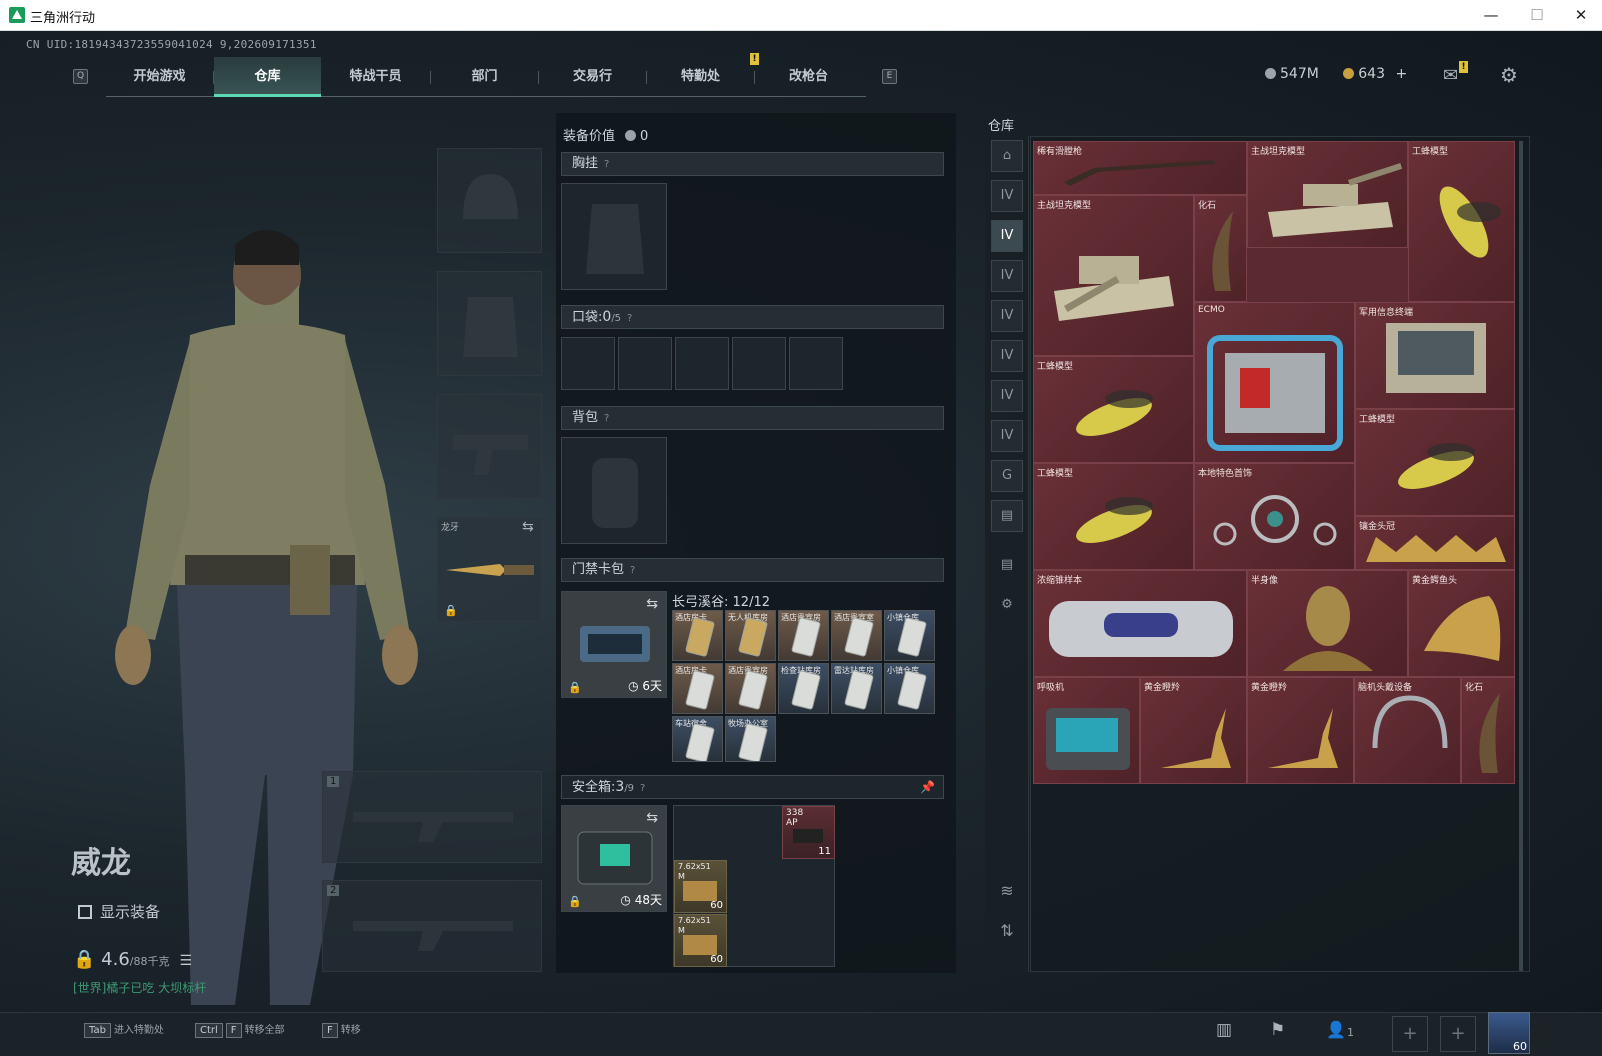 The width and height of the screenshot is (1602, 1056). I want to click on hint-transfer: F 转移, so click(341, 1029).